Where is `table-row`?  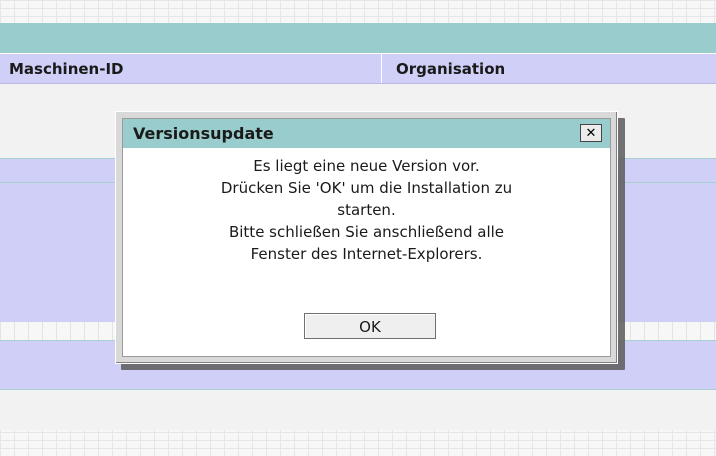 table-row is located at coordinates (358, 410).